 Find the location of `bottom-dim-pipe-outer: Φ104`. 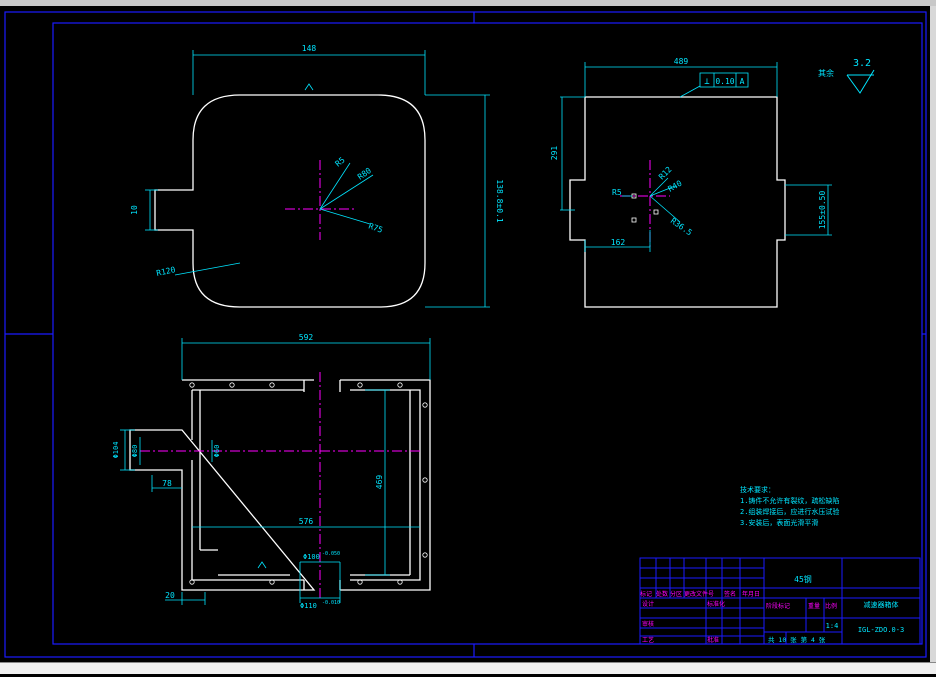

bottom-dim-pipe-outer: Φ104 is located at coordinates (116, 450).